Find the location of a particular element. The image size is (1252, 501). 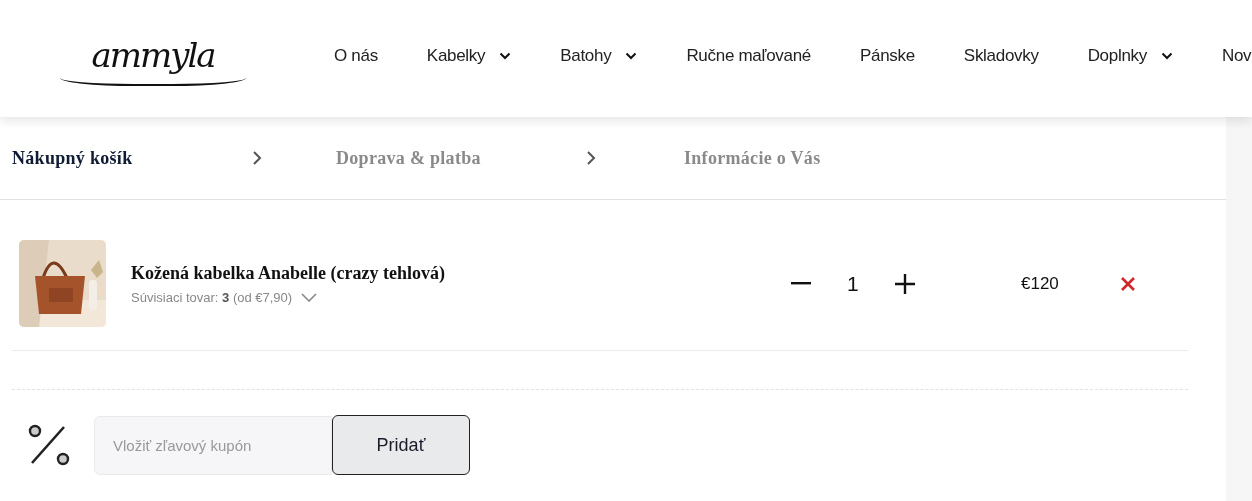

nav-link: Pánske is located at coordinates (887, 56).